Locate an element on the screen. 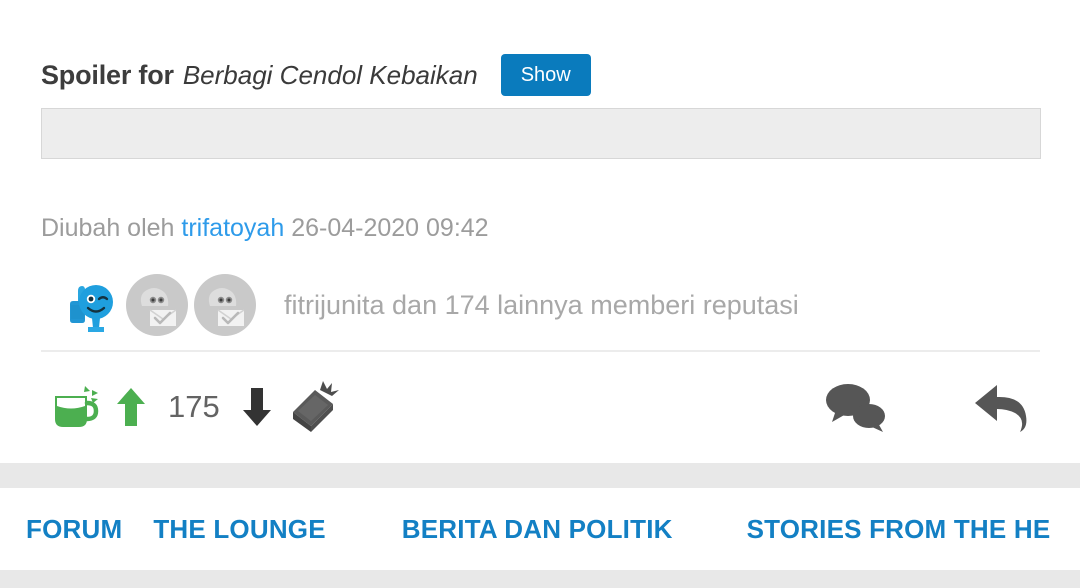 This screenshot has height=588, width=1080. edited-timestamp: 26-04-2020 09:42 is located at coordinates (390, 228).